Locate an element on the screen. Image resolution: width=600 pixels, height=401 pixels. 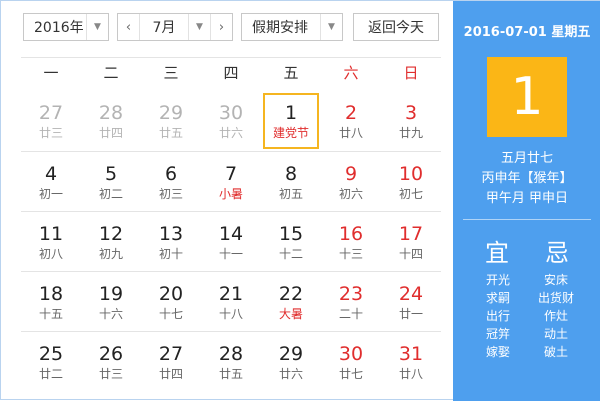
lunar-label: 廿八 is located at coordinates (350, 133).